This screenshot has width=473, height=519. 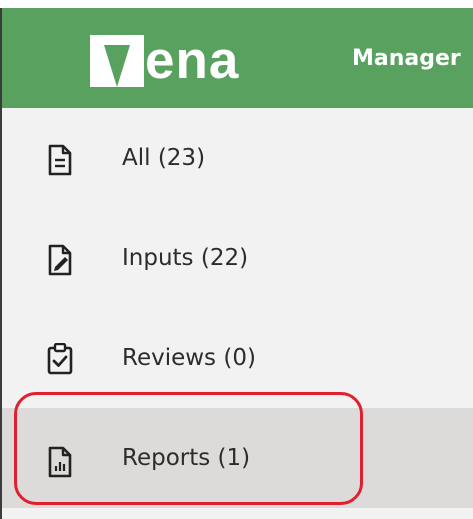 What do you see at coordinates (60, 260) in the screenshot?
I see `edit-document-icon` at bounding box center [60, 260].